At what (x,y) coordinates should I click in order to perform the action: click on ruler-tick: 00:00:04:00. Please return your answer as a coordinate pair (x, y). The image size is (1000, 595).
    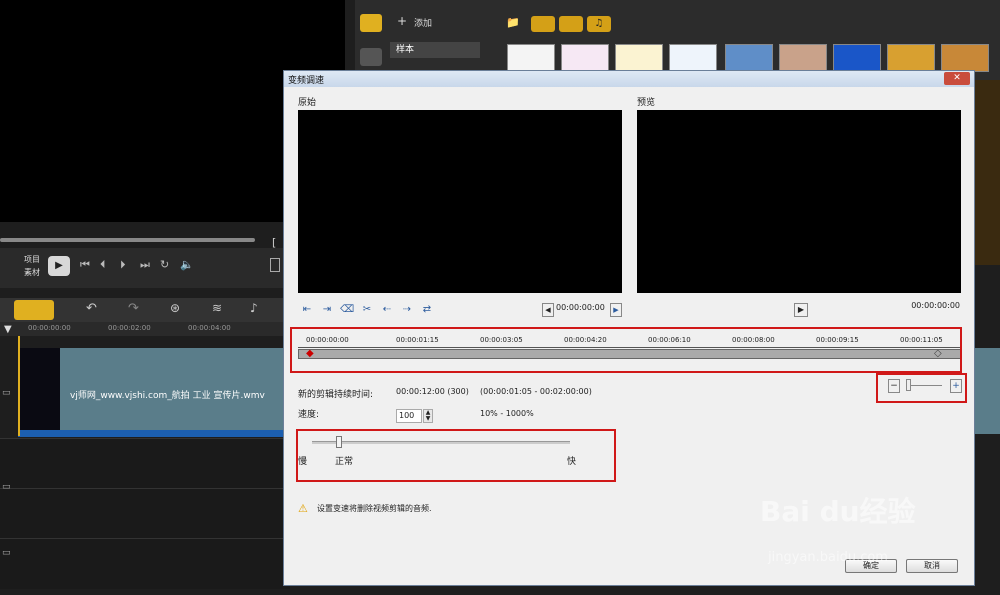
    Looking at the image, I should click on (209, 328).